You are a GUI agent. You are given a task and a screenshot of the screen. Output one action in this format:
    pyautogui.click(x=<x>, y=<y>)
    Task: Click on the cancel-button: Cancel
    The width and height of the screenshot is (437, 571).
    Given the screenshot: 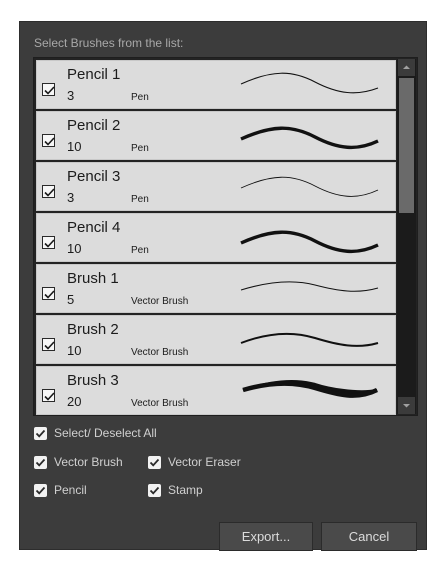 What is the action you would take?
    pyautogui.click(x=369, y=536)
    